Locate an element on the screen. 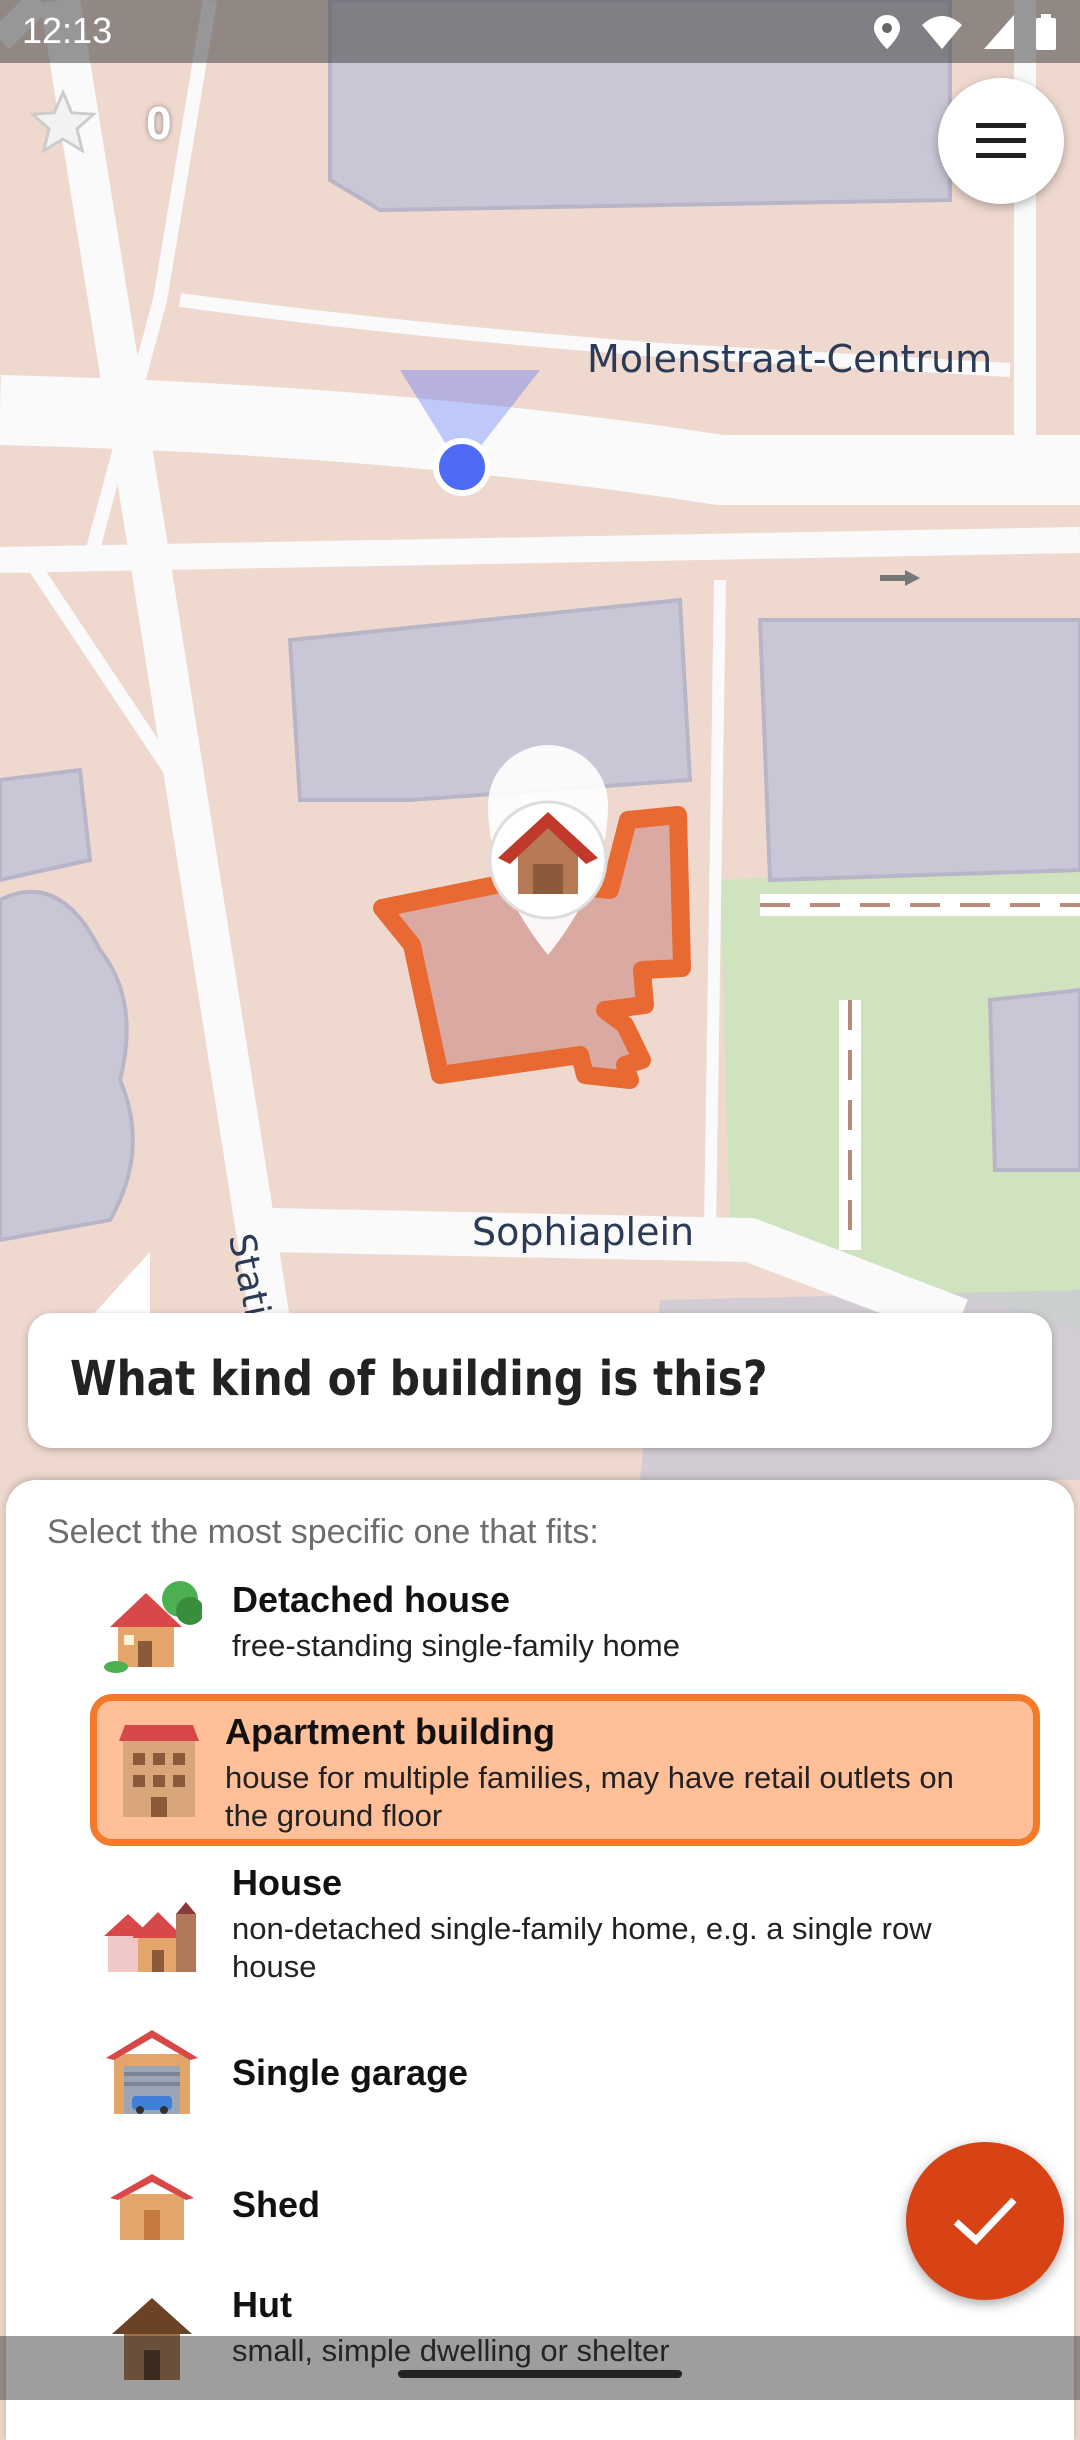 This screenshot has height=2440, width=1080. apartment-building-icon is located at coordinates (159, 1771).